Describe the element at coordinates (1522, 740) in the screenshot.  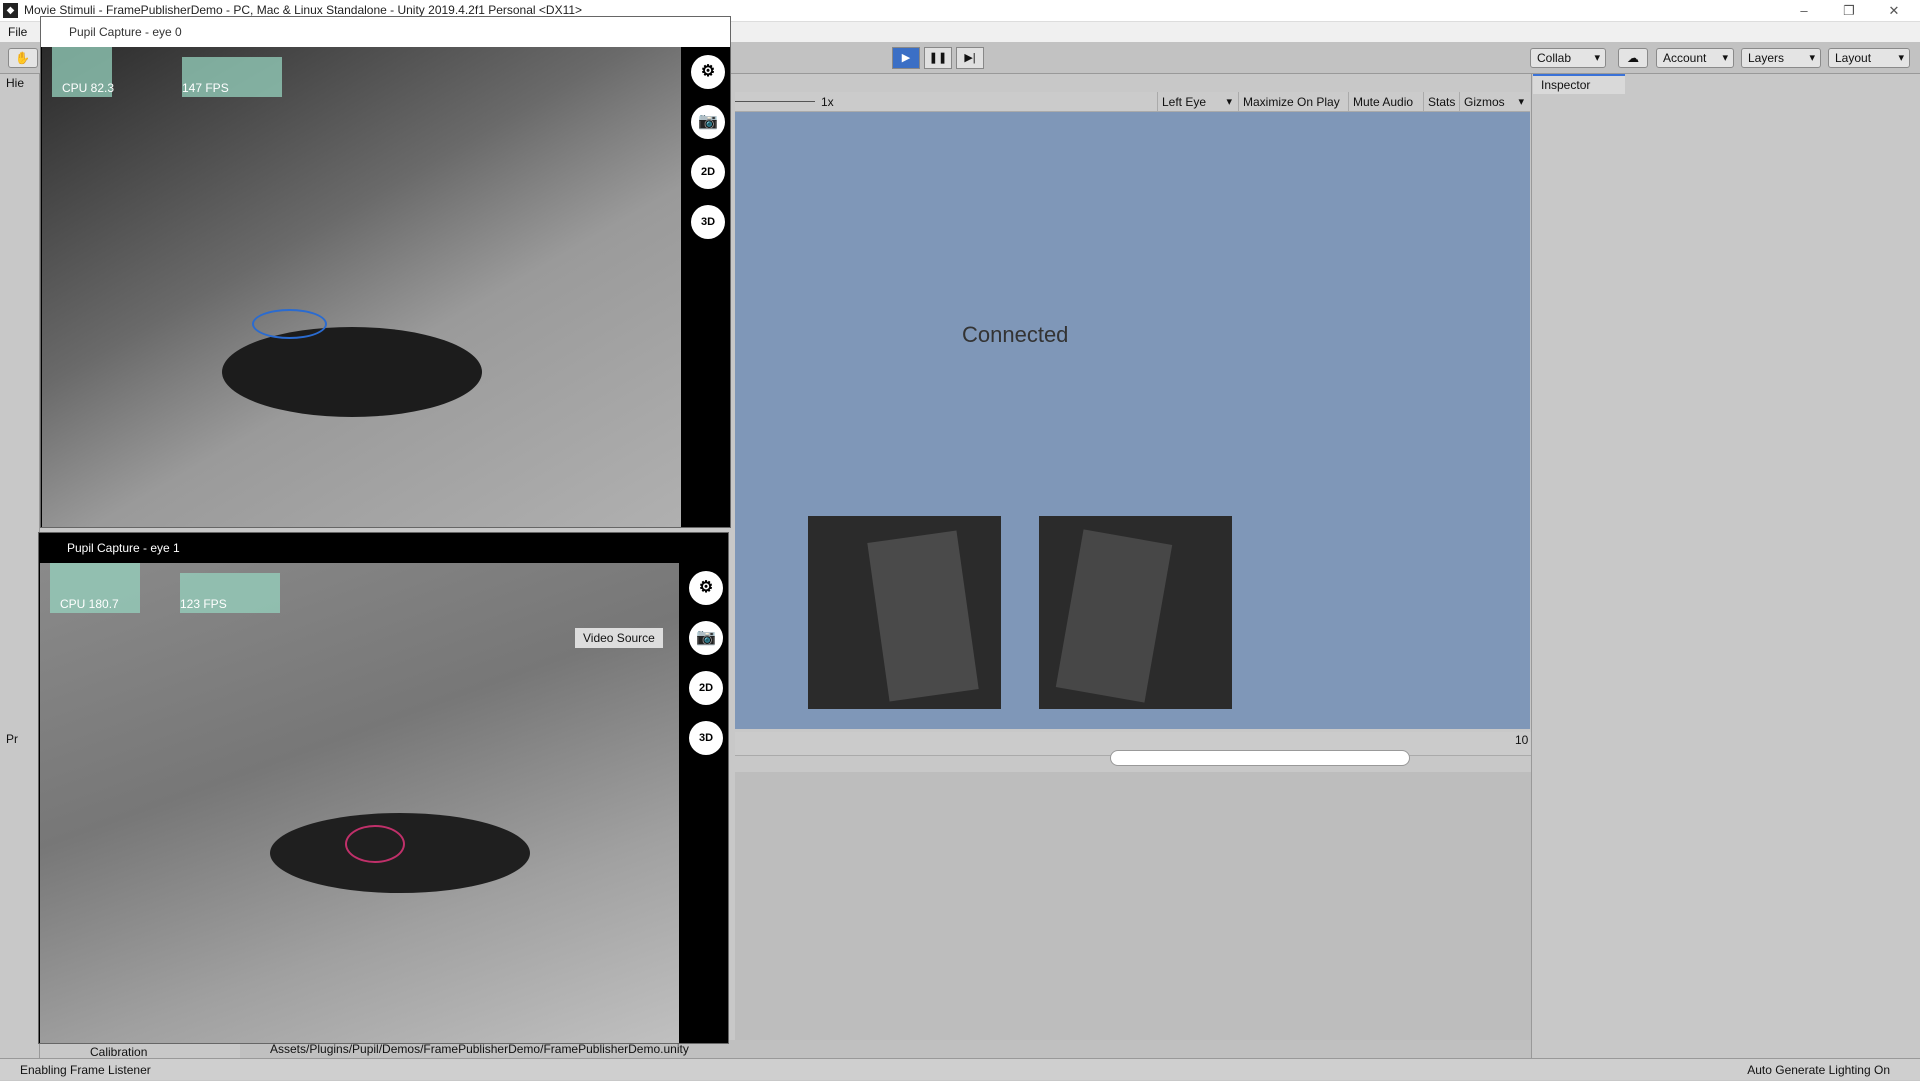
I see `hidden-count: 10` at that location.